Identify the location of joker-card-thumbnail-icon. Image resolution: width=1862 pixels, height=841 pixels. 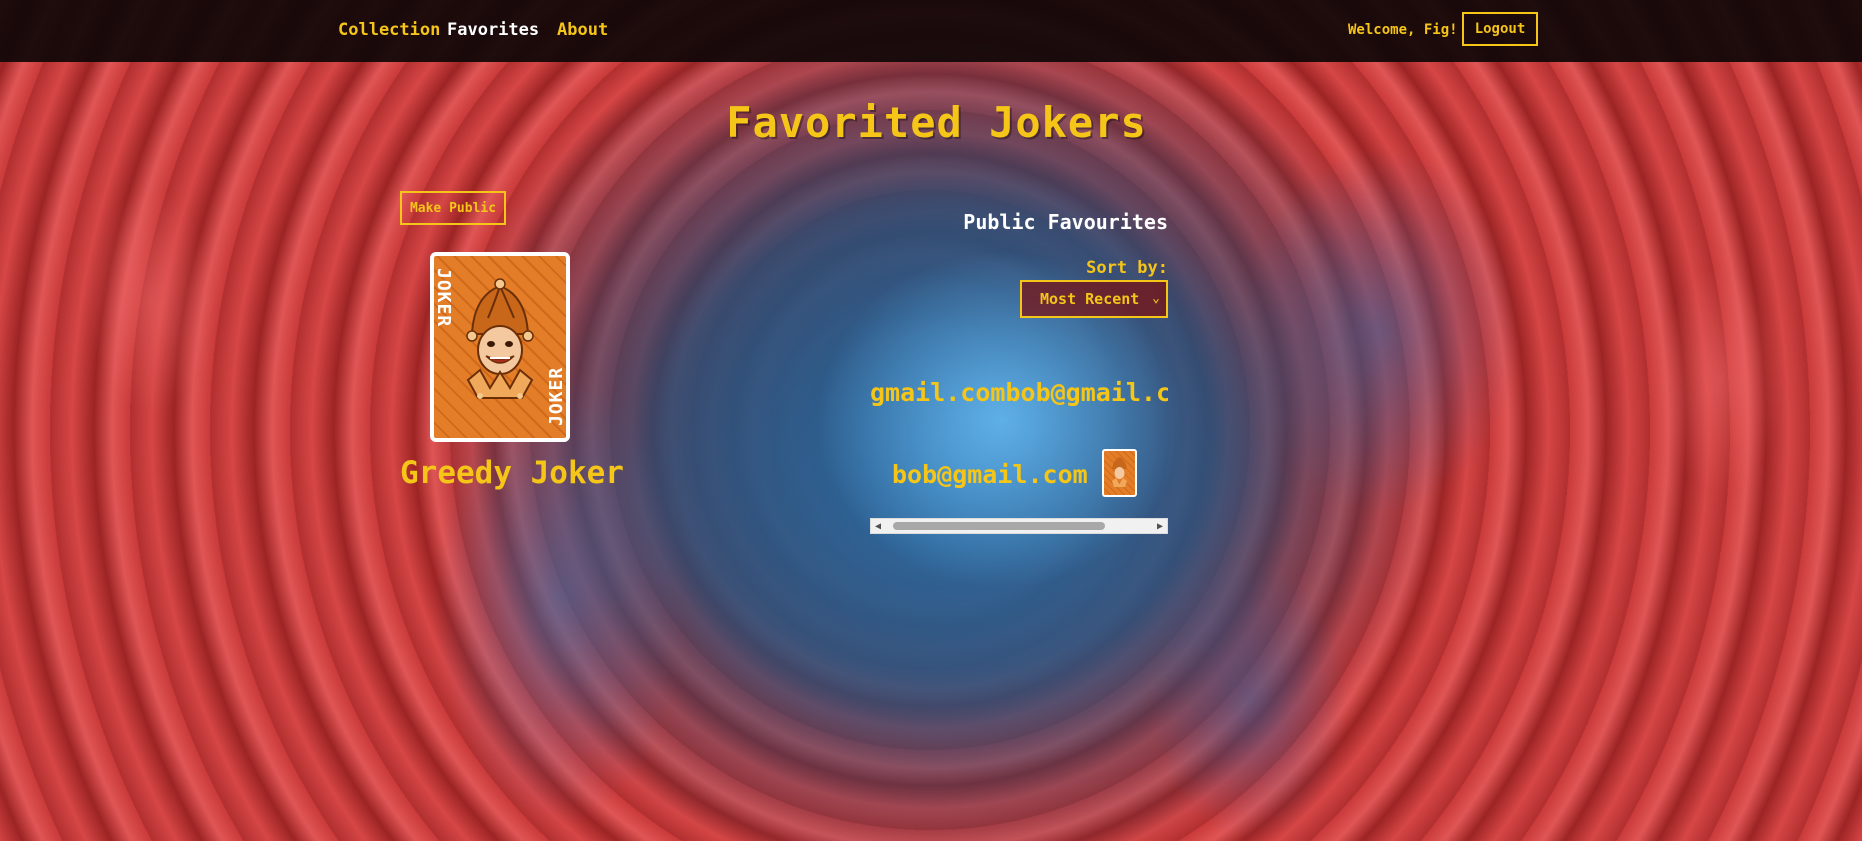
(1119, 473).